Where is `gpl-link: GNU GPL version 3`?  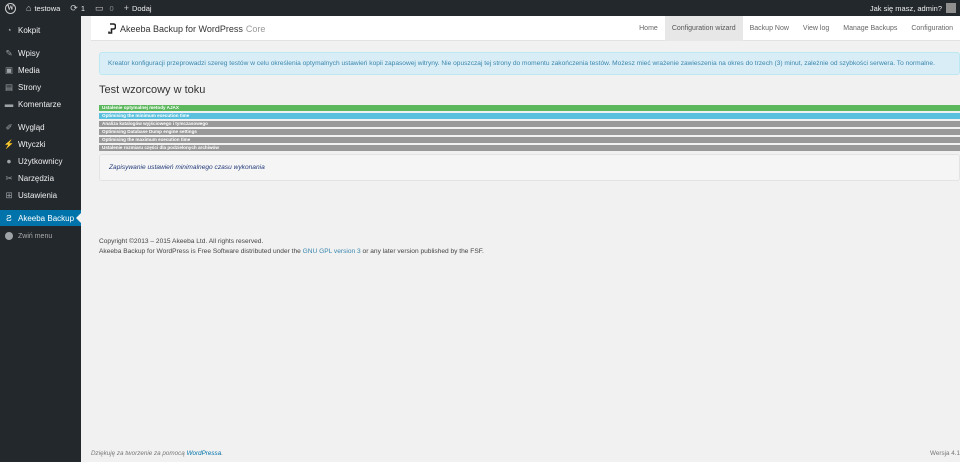
gpl-link: GNU GPL version 3 is located at coordinates (332, 251).